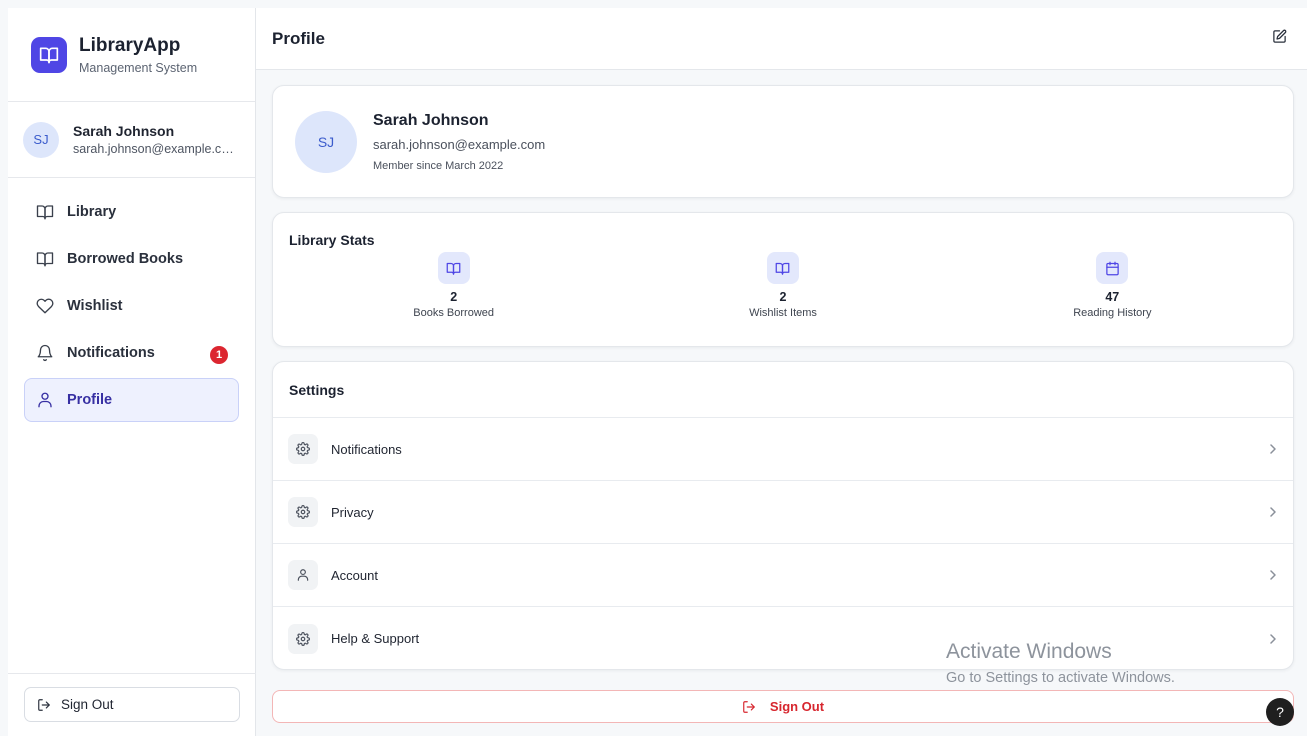  I want to click on sidebar-footer: Sign Out, so click(132, 704).